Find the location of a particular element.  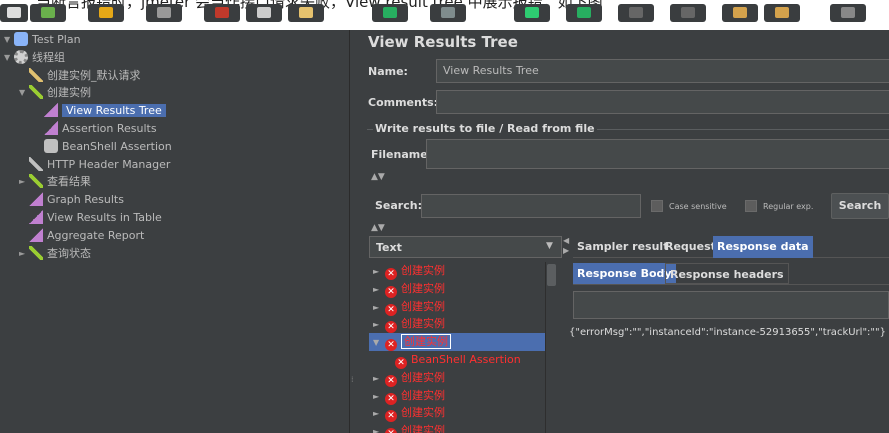

shutdown-button is located at coordinates (688, 13).